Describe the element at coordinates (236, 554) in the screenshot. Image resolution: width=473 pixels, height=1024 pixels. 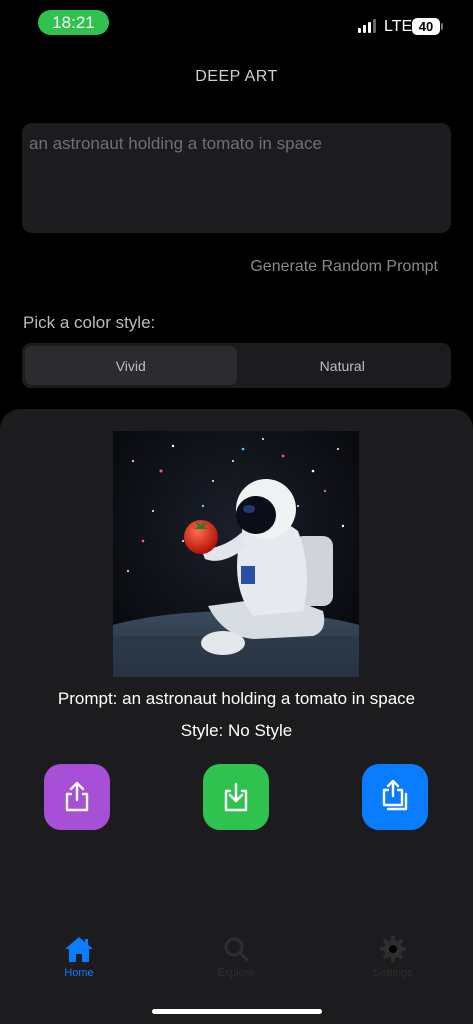
I see `generated-image` at that location.